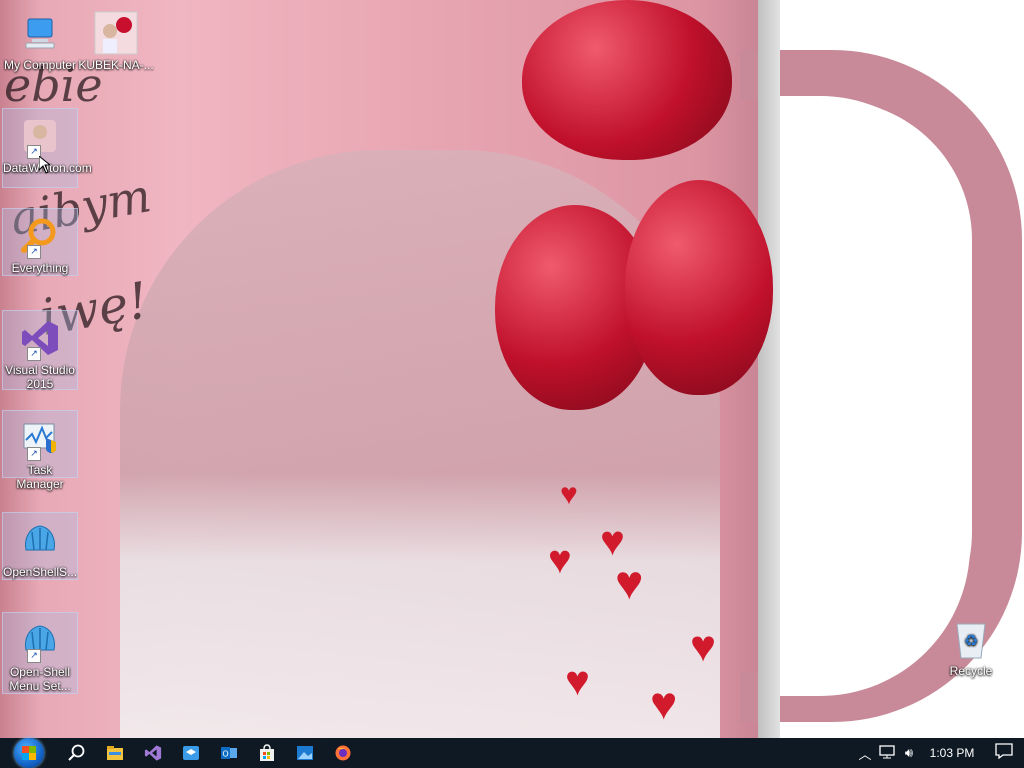 This screenshot has height=768, width=1024. I want to click on volume-icon: 🔊︎, so click(909, 753).